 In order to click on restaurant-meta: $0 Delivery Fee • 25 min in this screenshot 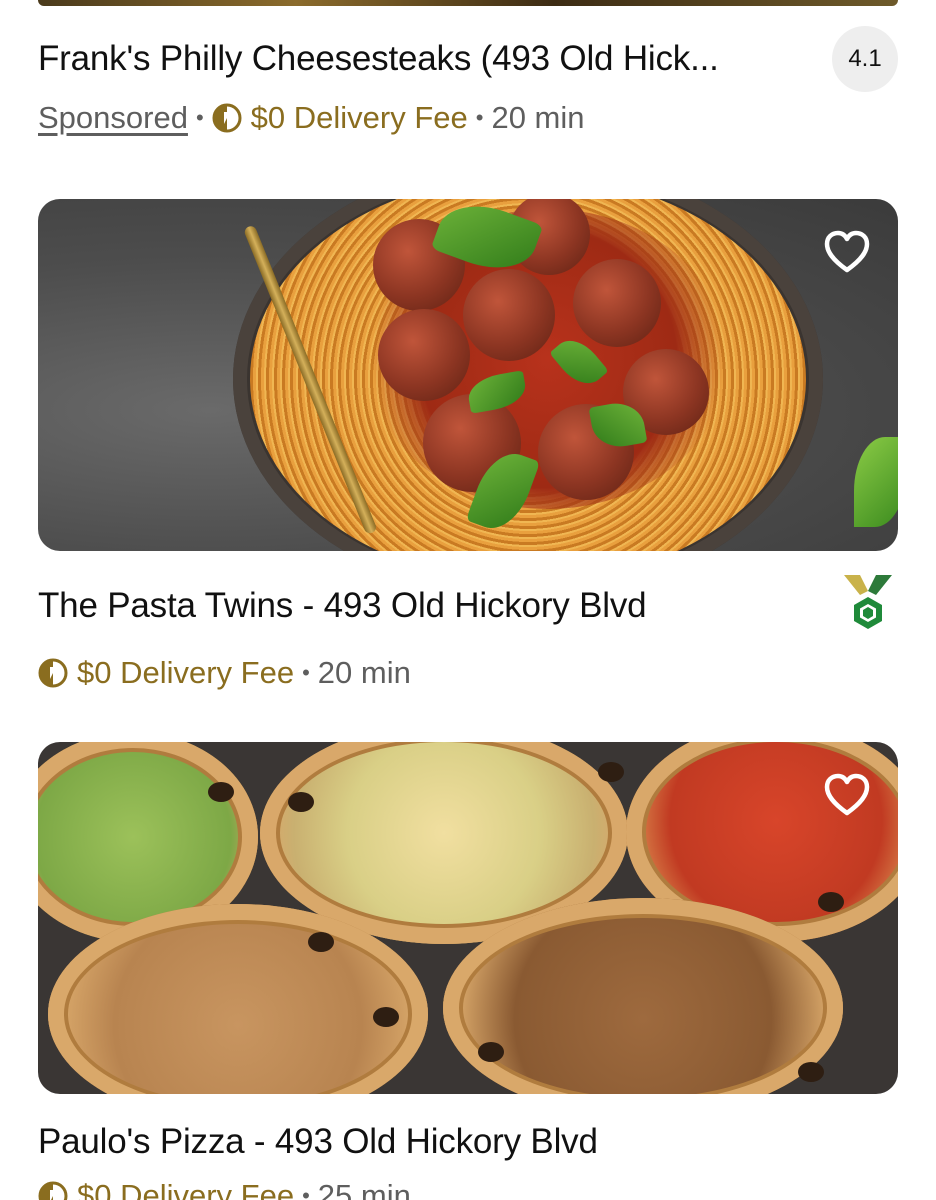, I will do `click(468, 1189)`.